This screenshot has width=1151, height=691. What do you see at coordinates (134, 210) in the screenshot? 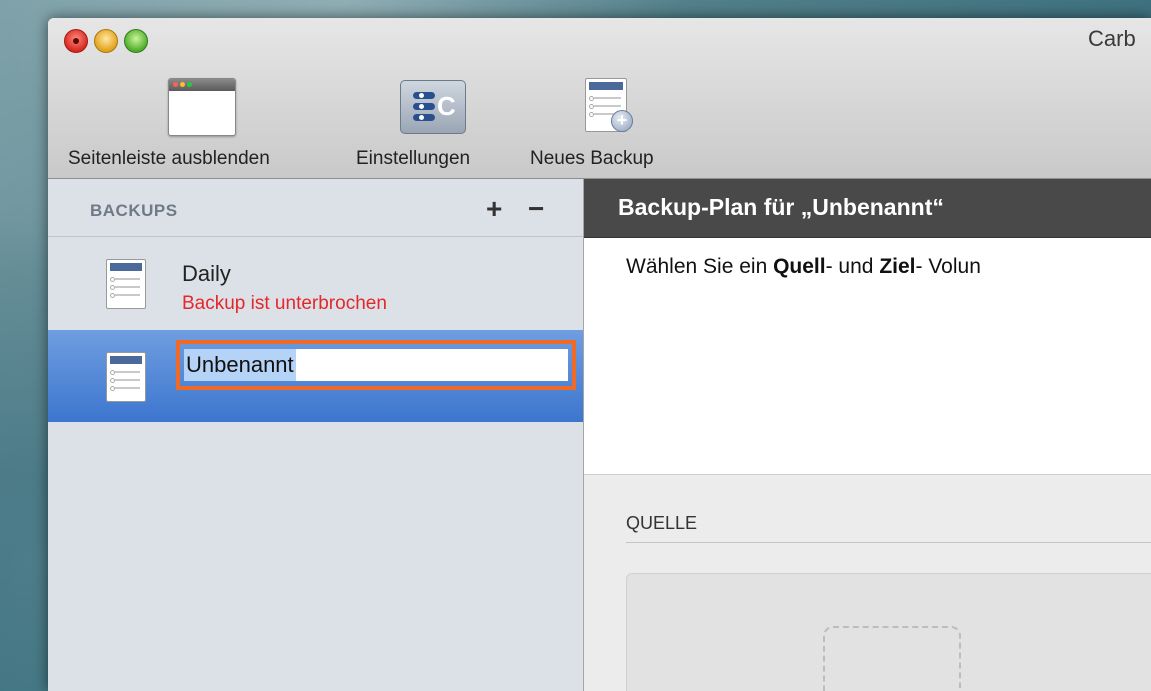
I see `sidebar-title: BACKUPS` at bounding box center [134, 210].